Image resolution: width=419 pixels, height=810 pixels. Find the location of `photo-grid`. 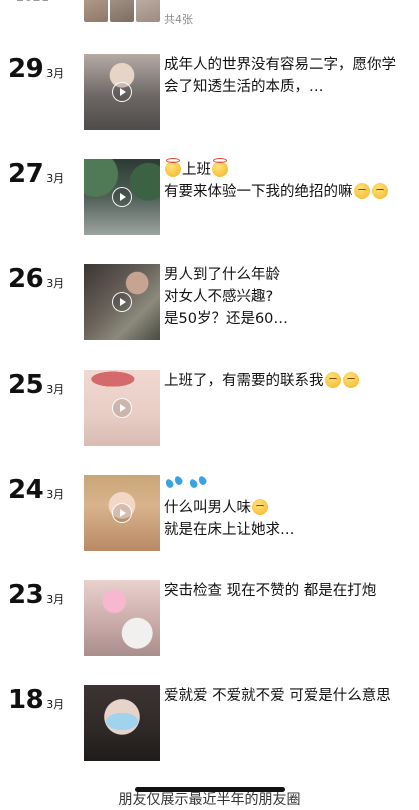

photo-grid is located at coordinates (122, 11).